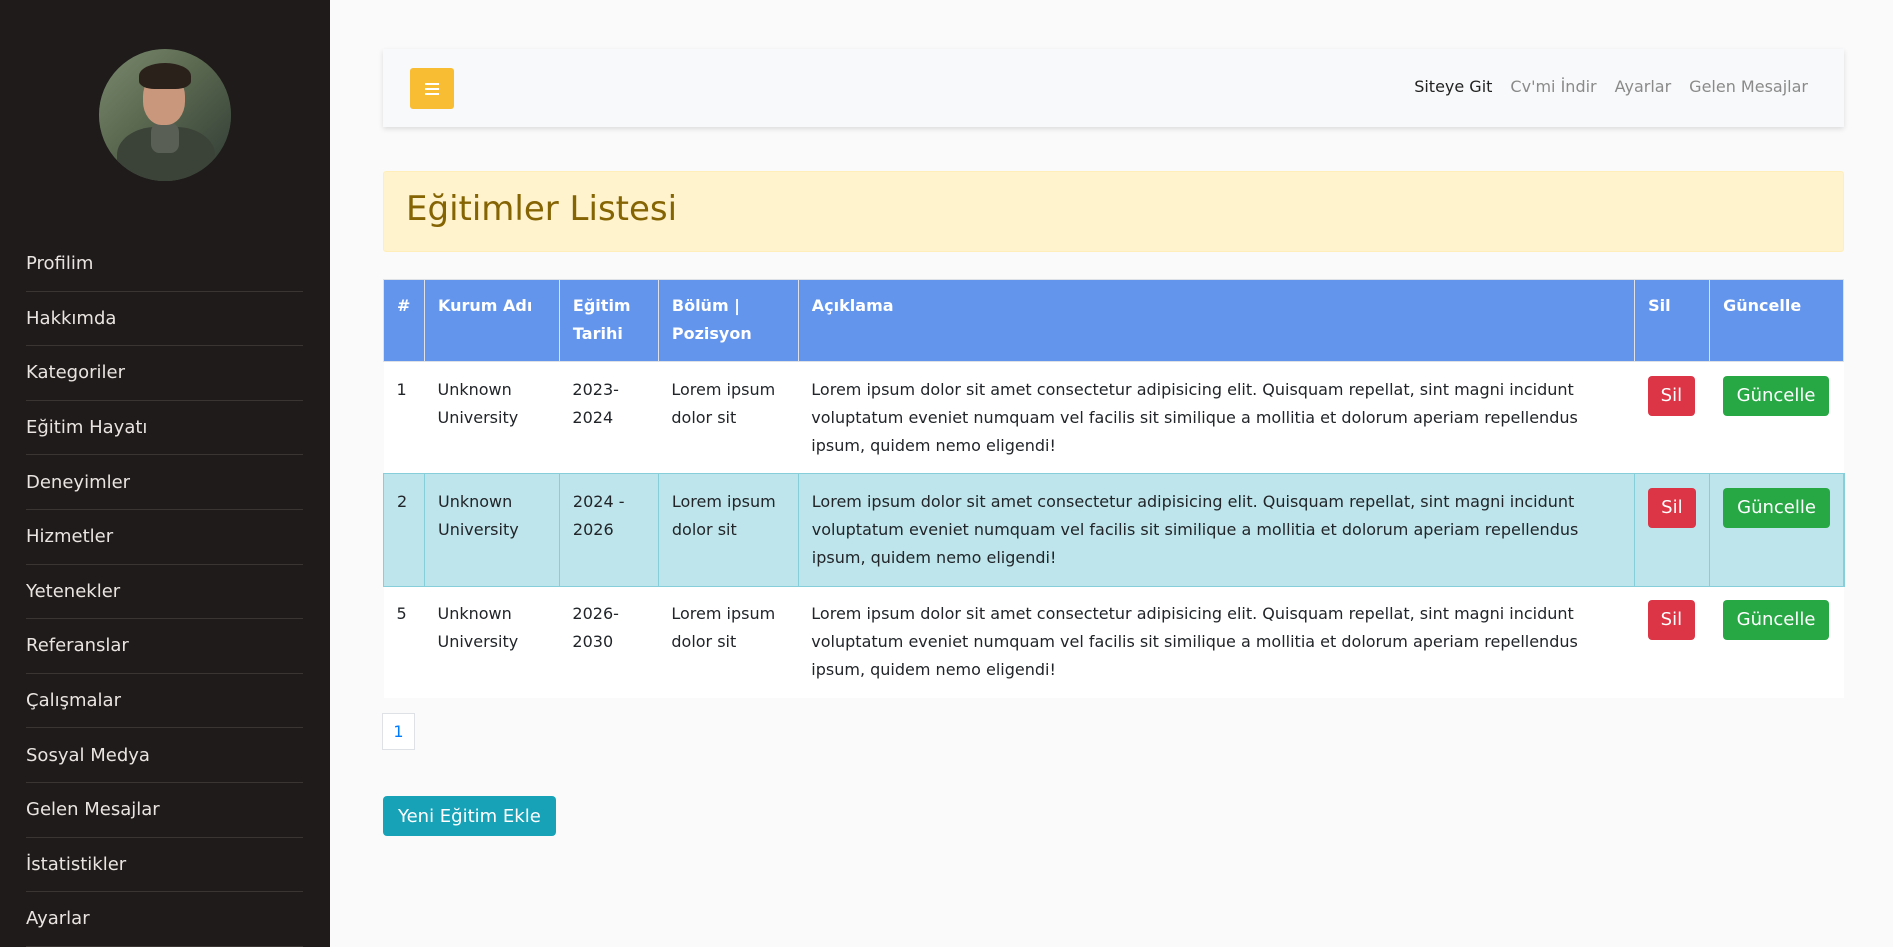  What do you see at coordinates (432, 88) in the screenshot?
I see `menu-toggle-button` at bounding box center [432, 88].